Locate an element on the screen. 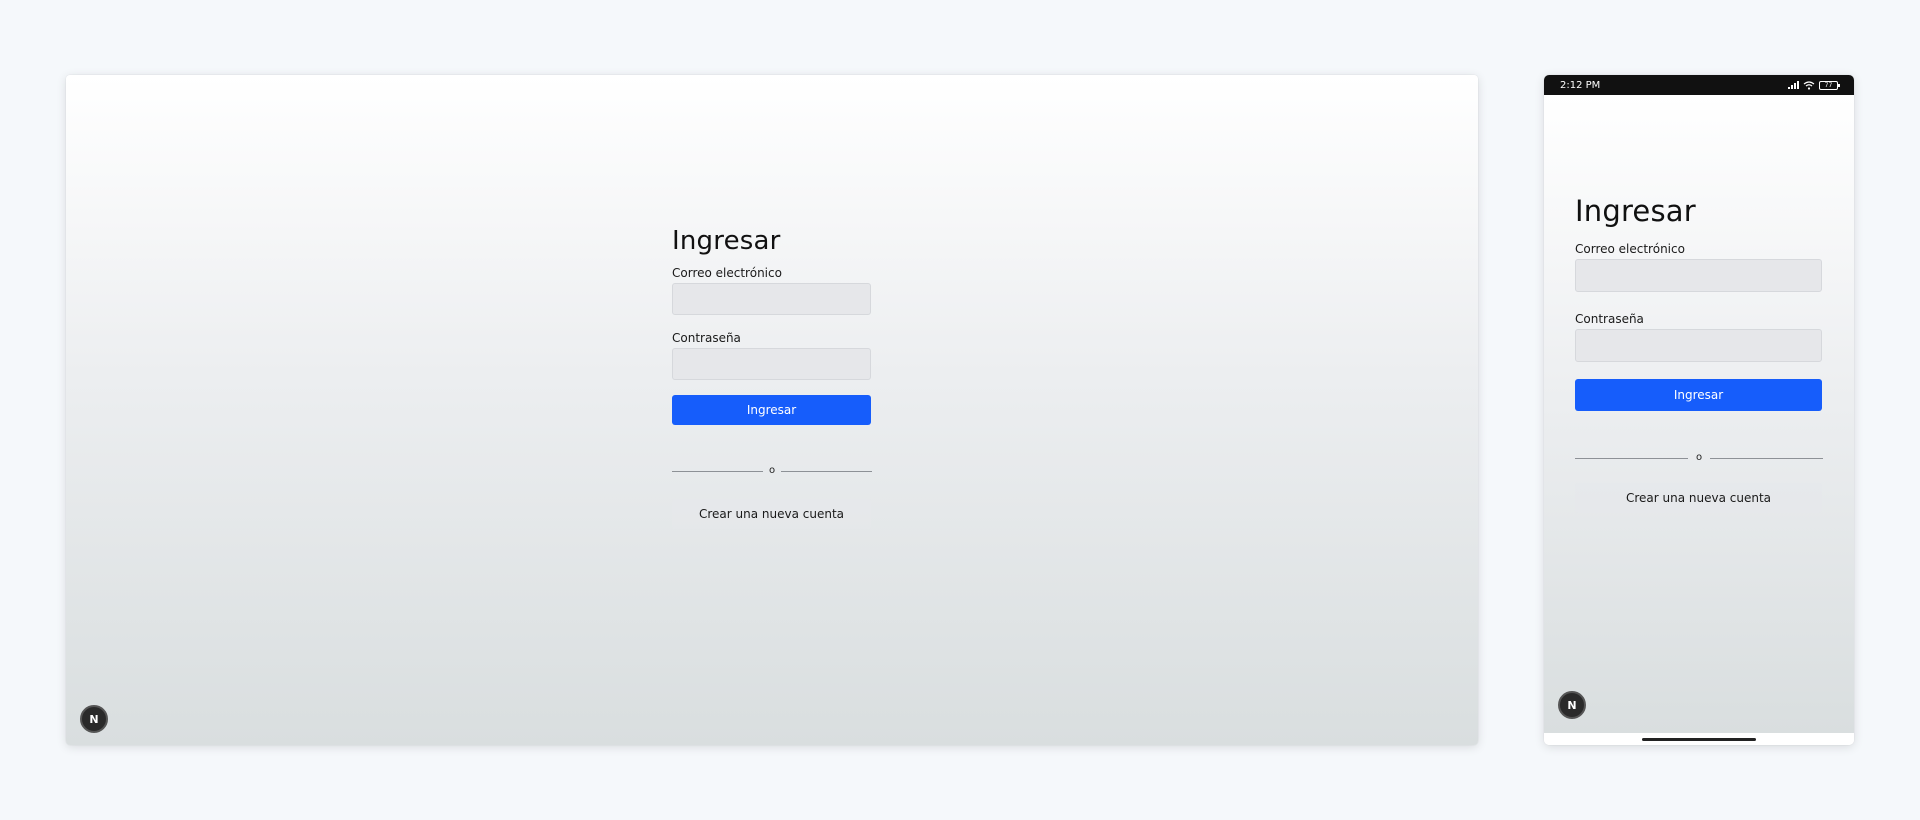  mobile-badge-letter: N is located at coordinates (1572, 705).